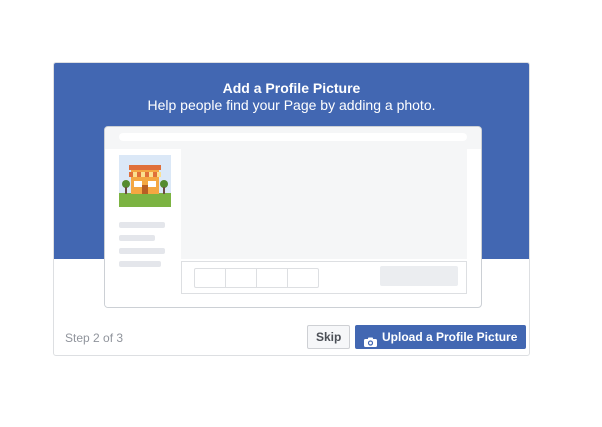  What do you see at coordinates (324, 204) in the screenshot?
I see `preview-cover-area` at bounding box center [324, 204].